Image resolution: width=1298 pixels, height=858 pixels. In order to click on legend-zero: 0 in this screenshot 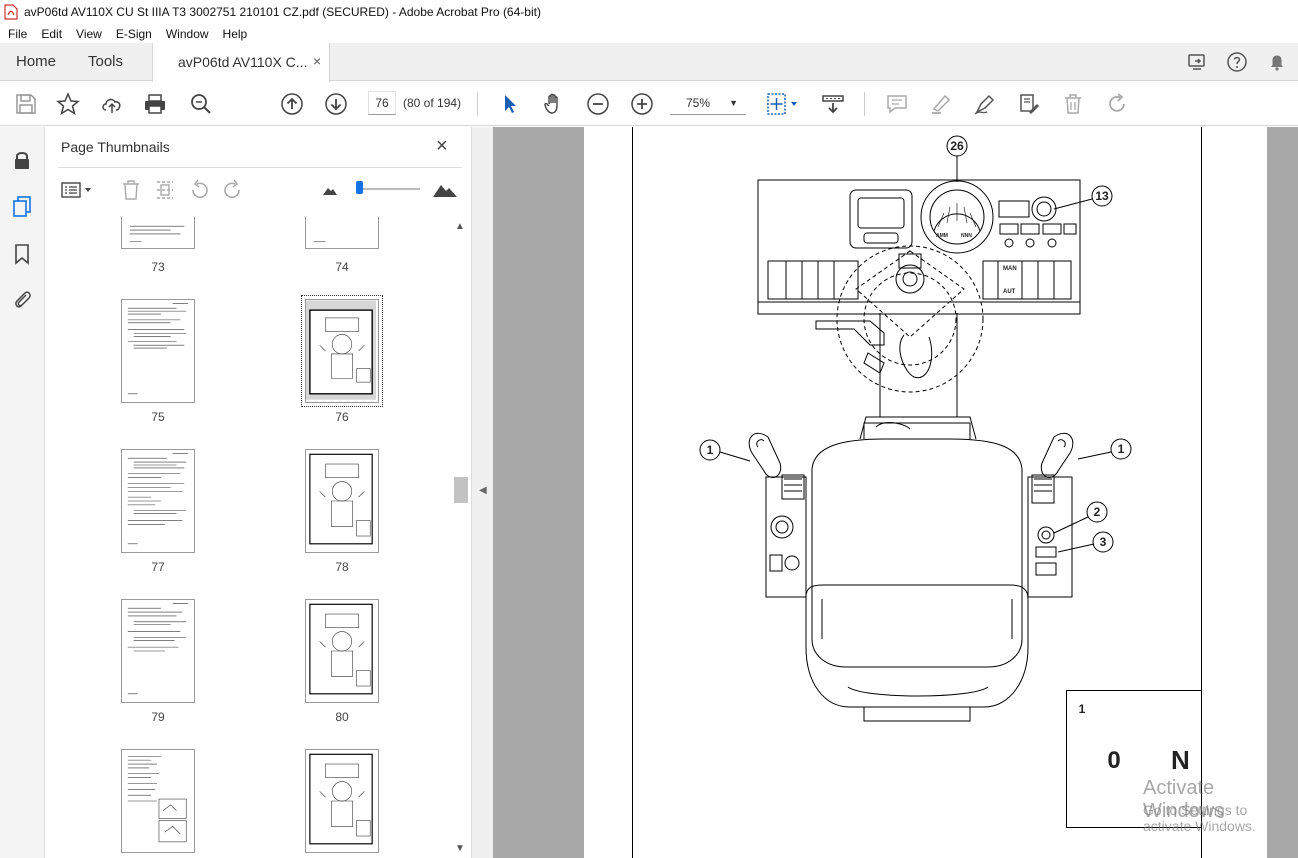, I will do `click(1114, 760)`.